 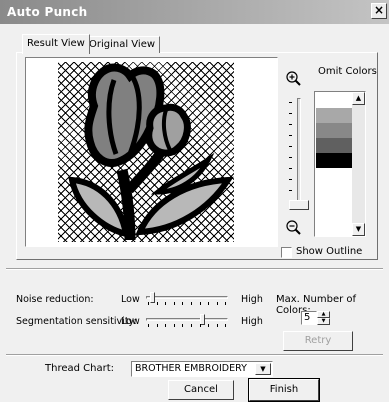 I want to click on spin-up-icon: ▲, so click(x=323, y=314).